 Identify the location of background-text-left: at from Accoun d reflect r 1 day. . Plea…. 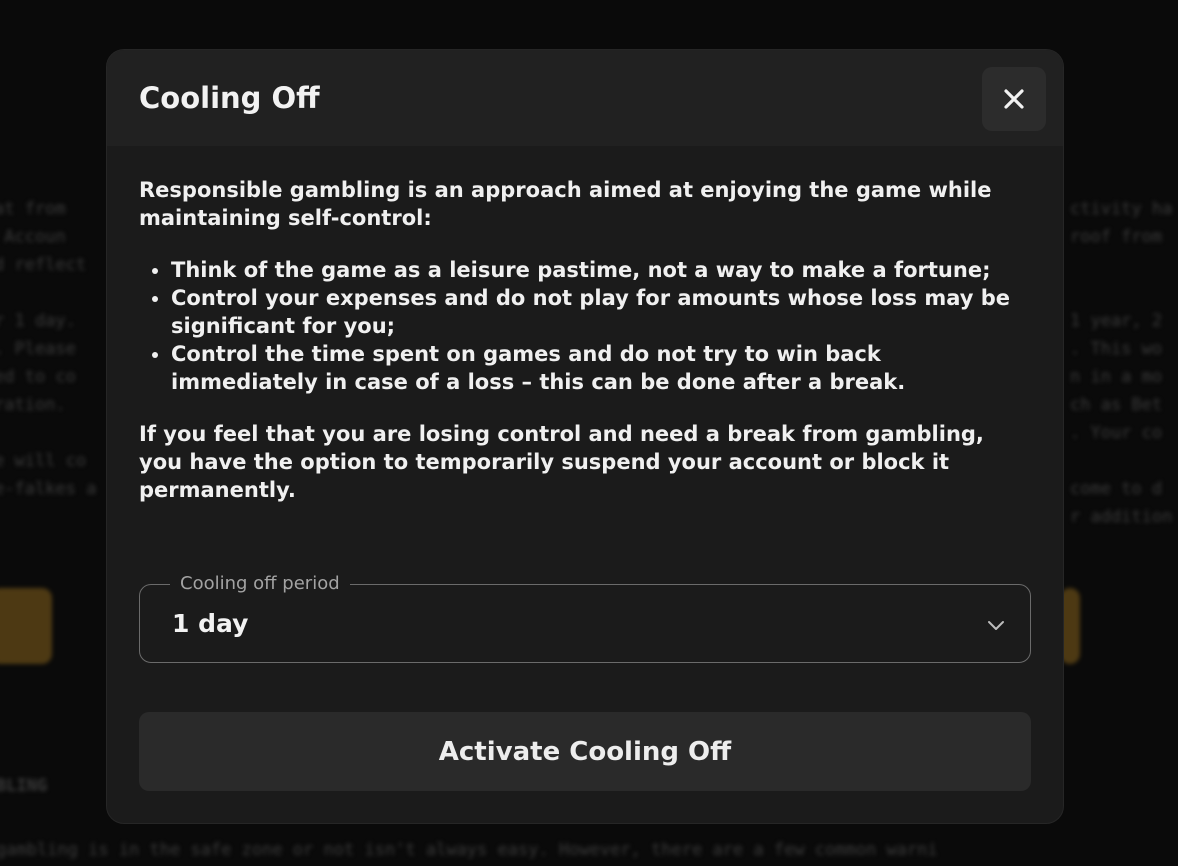
(48, 349).